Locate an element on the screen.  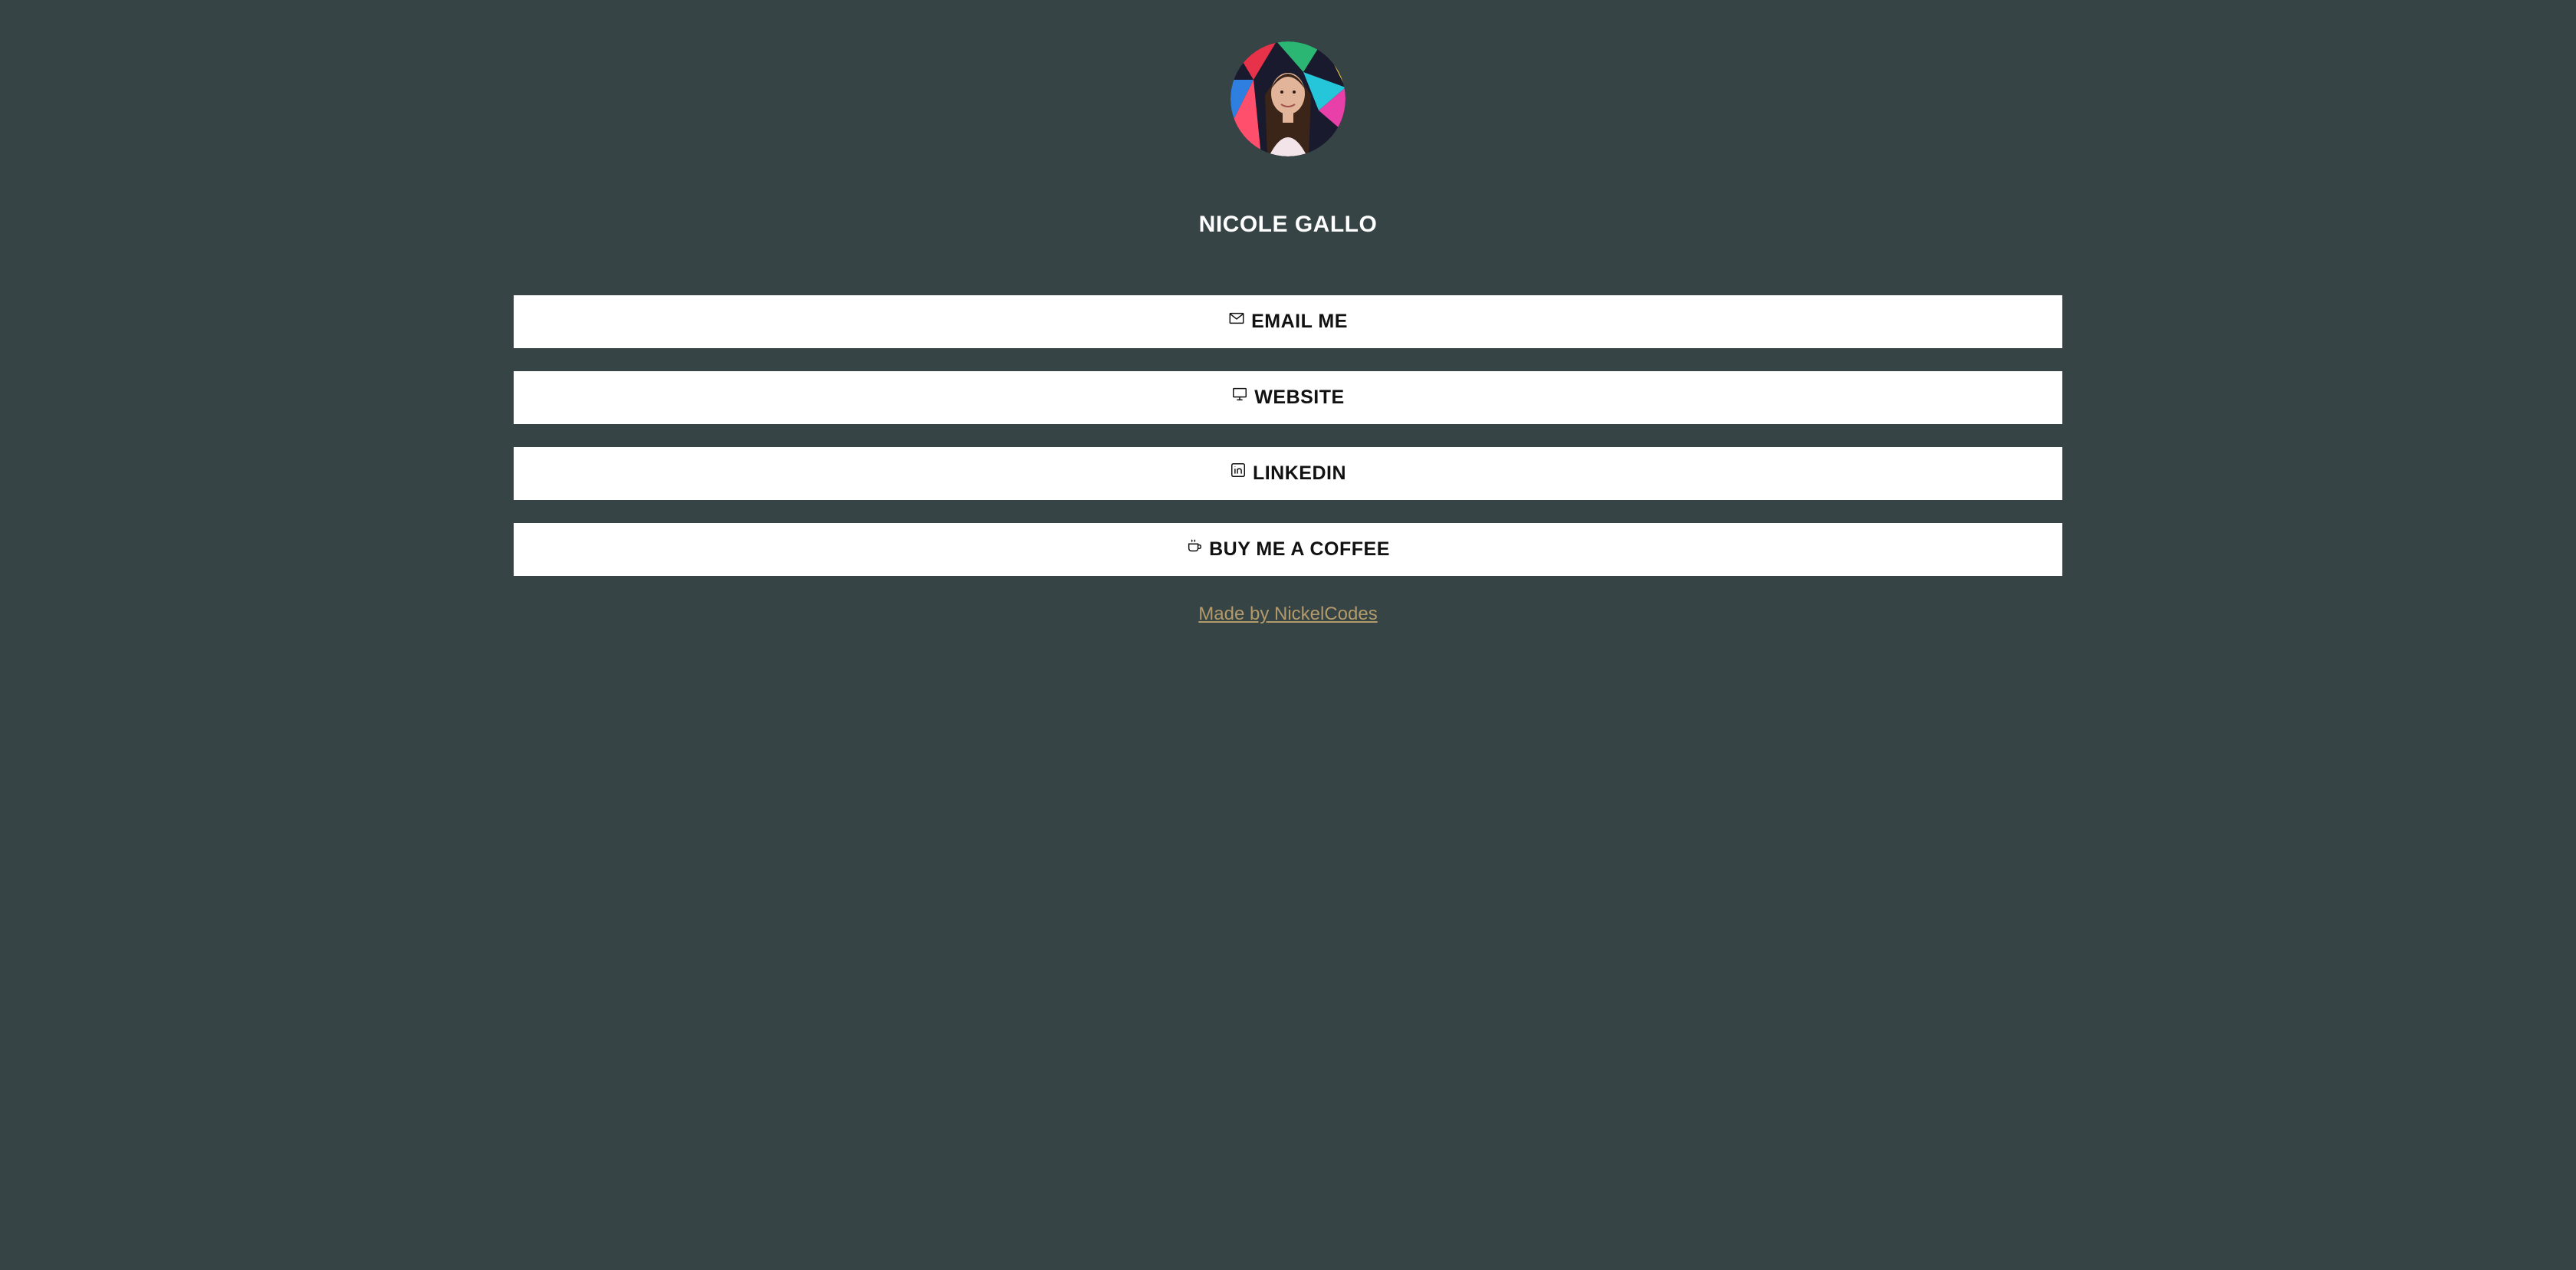
buy-me-a-coffee-label: BUY ME A COFFEE is located at coordinates (1299, 549).